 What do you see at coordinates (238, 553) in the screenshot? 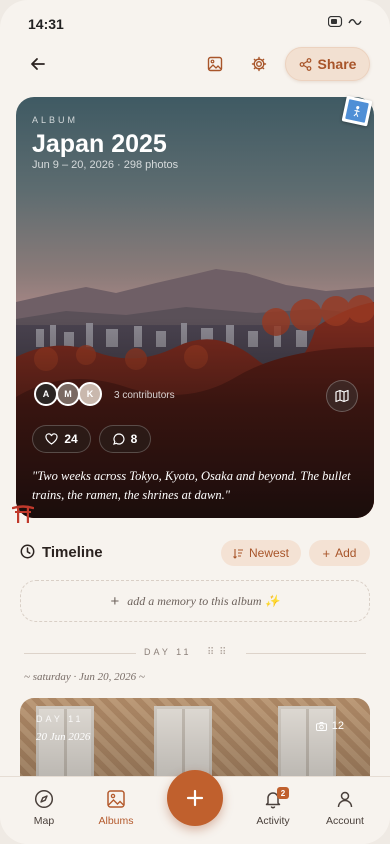
I see `sort-icon` at bounding box center [238, 553].